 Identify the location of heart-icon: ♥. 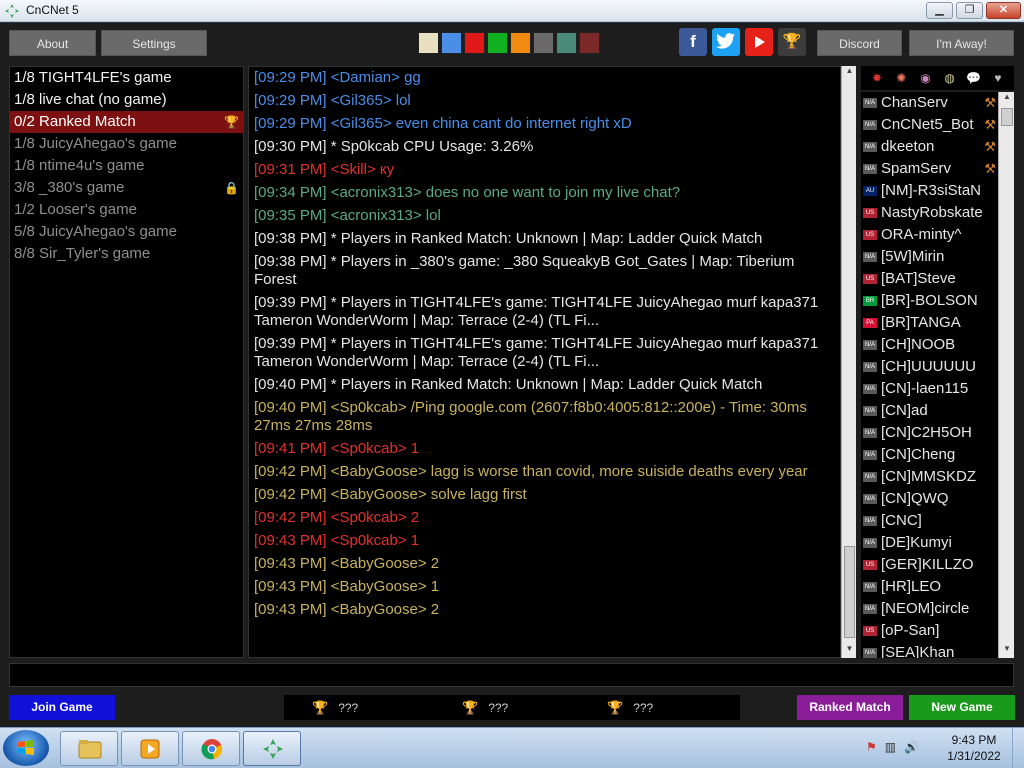
(998, 78).